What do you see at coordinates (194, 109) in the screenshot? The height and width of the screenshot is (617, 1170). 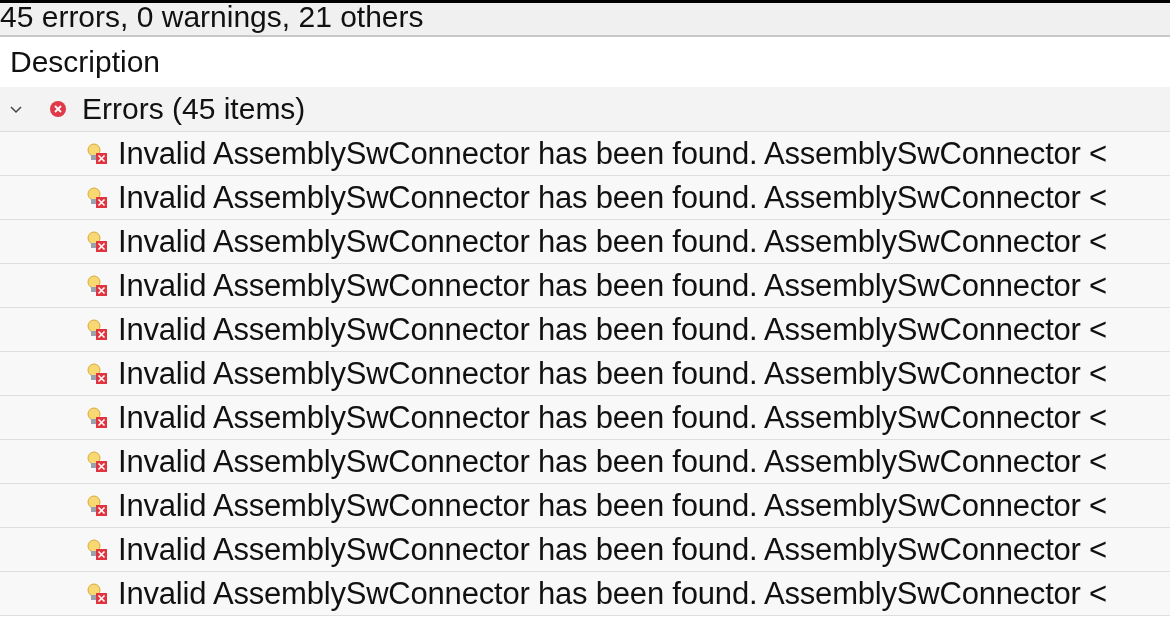 I see `group-label: Errors (45 items)` at bounding box center [194, 109].